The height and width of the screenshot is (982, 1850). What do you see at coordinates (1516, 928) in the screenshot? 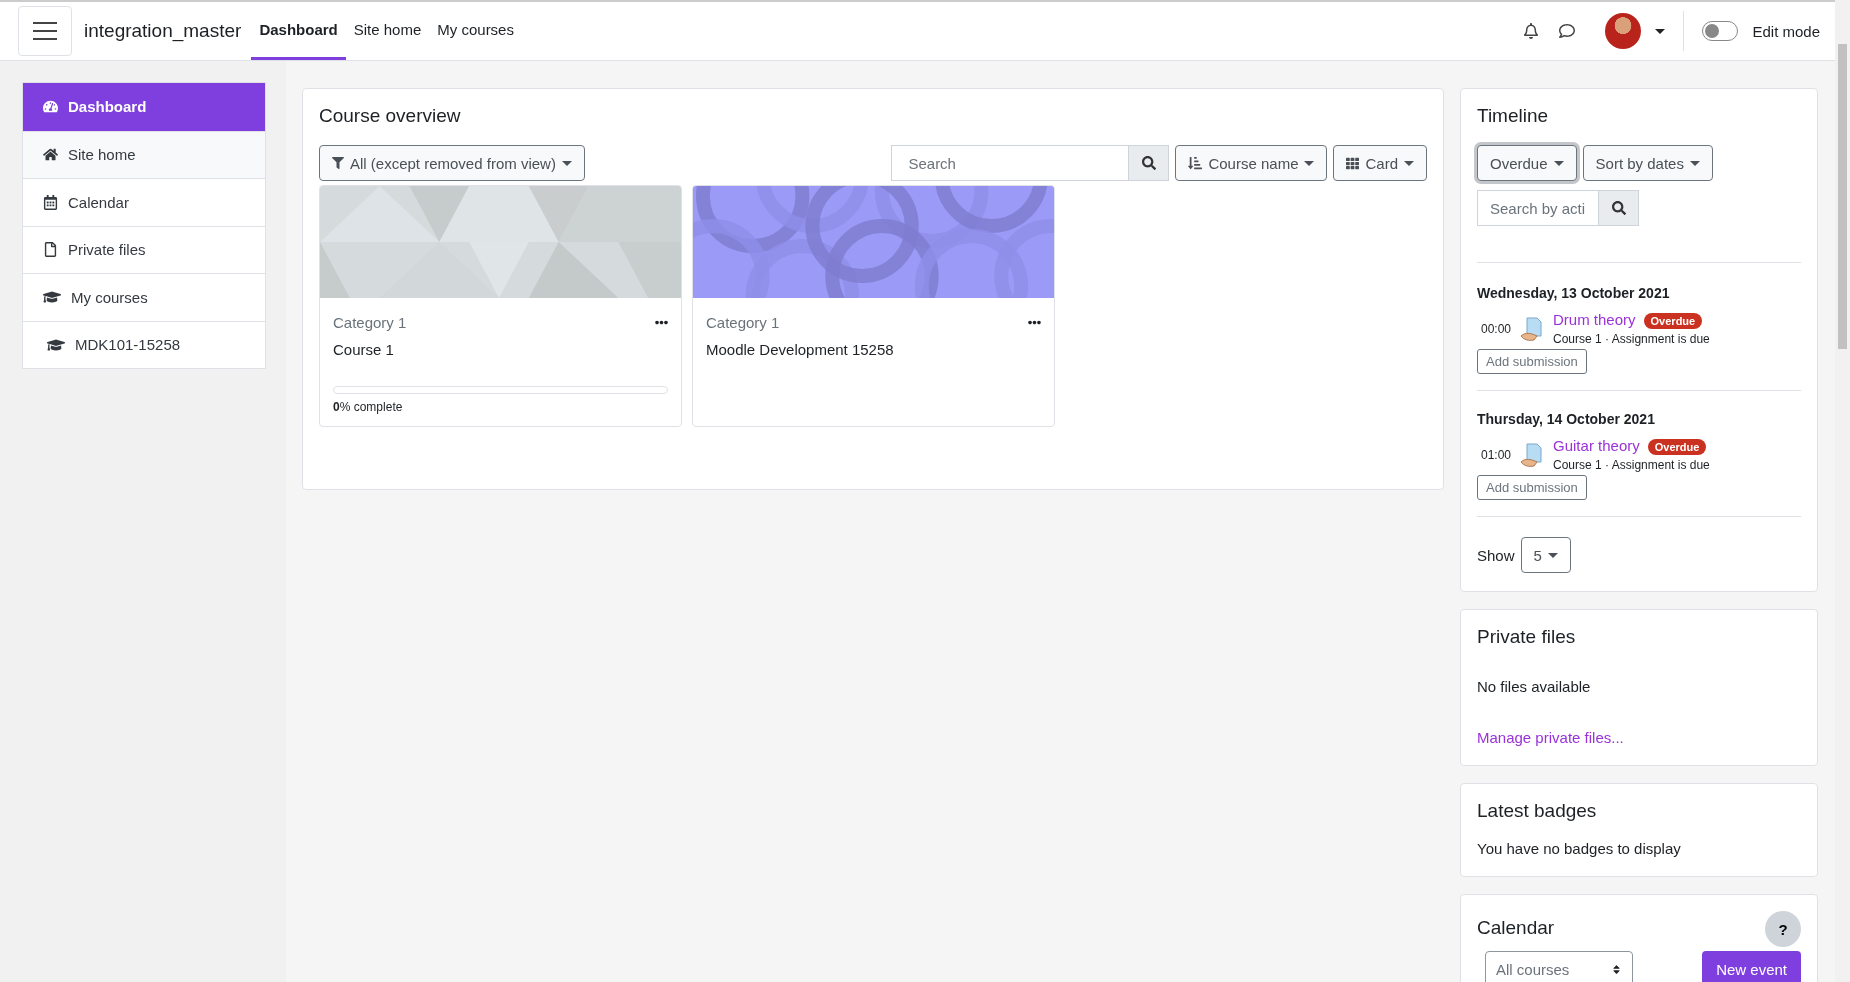
I see `card-title: Calendar` at bounding box center [1516, 928].